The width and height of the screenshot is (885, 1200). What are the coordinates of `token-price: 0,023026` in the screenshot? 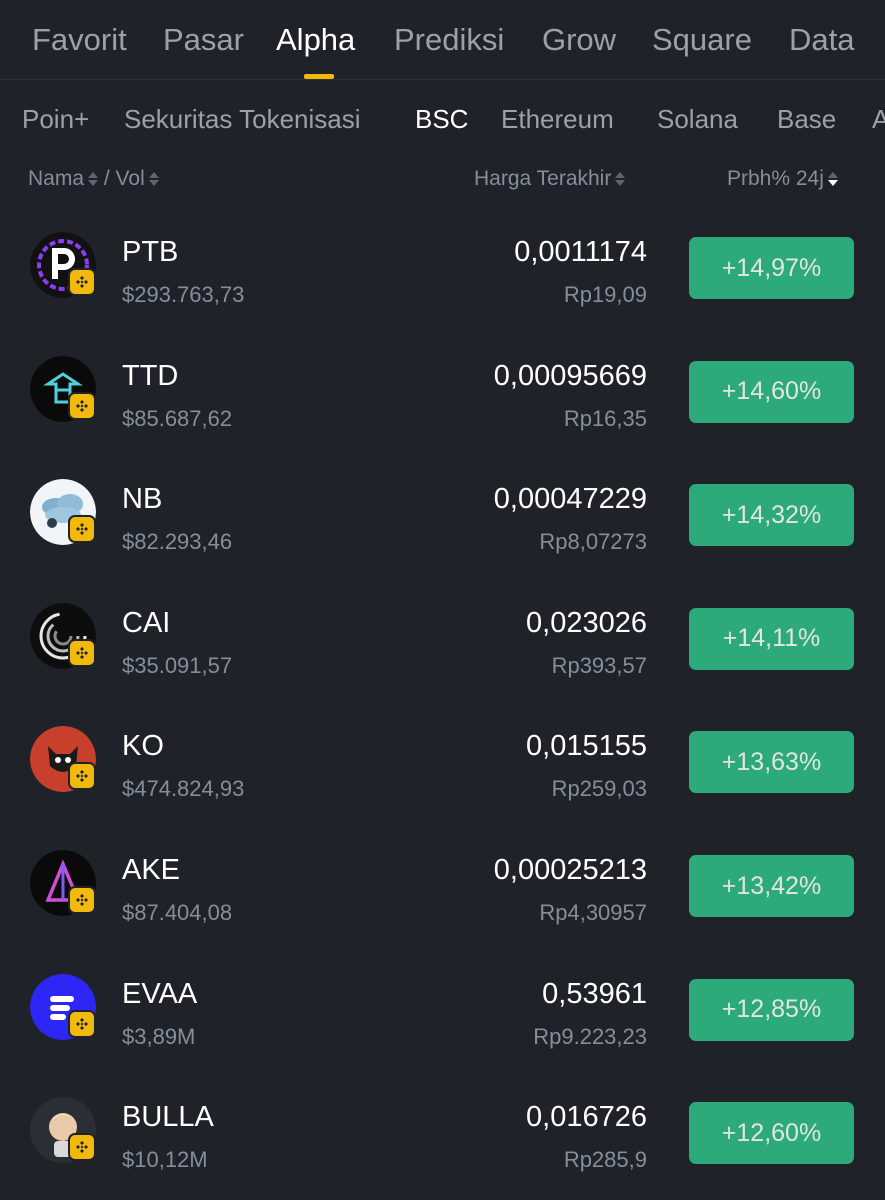 It's located at (586, 622).